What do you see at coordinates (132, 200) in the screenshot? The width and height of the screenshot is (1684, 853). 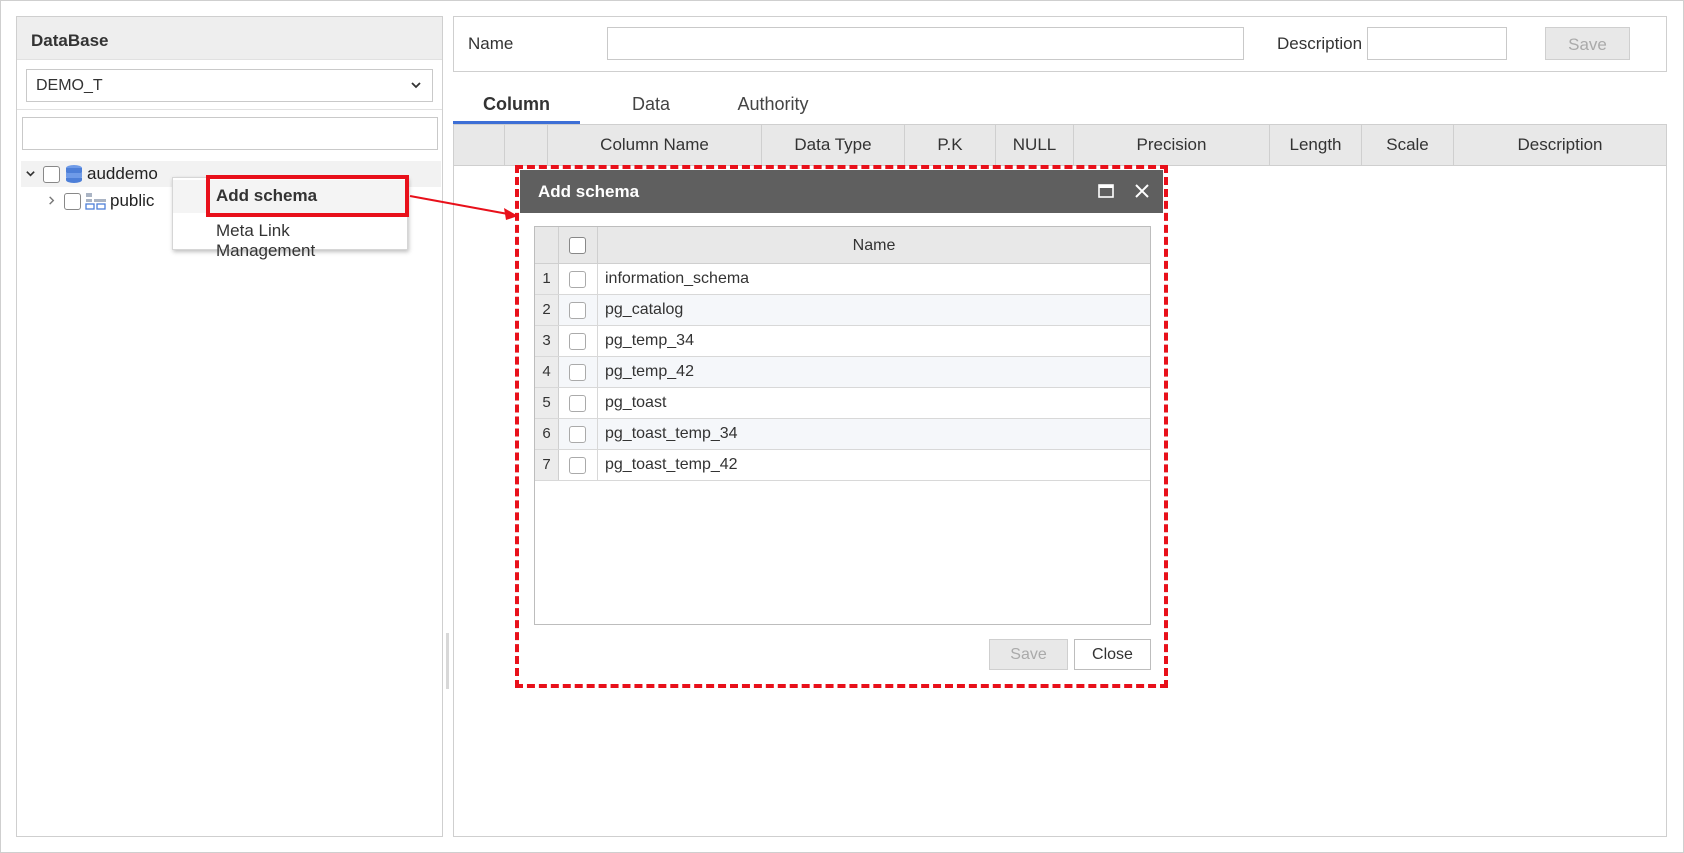 I see `tree-node-label: public` at bounding box center [132, 200].